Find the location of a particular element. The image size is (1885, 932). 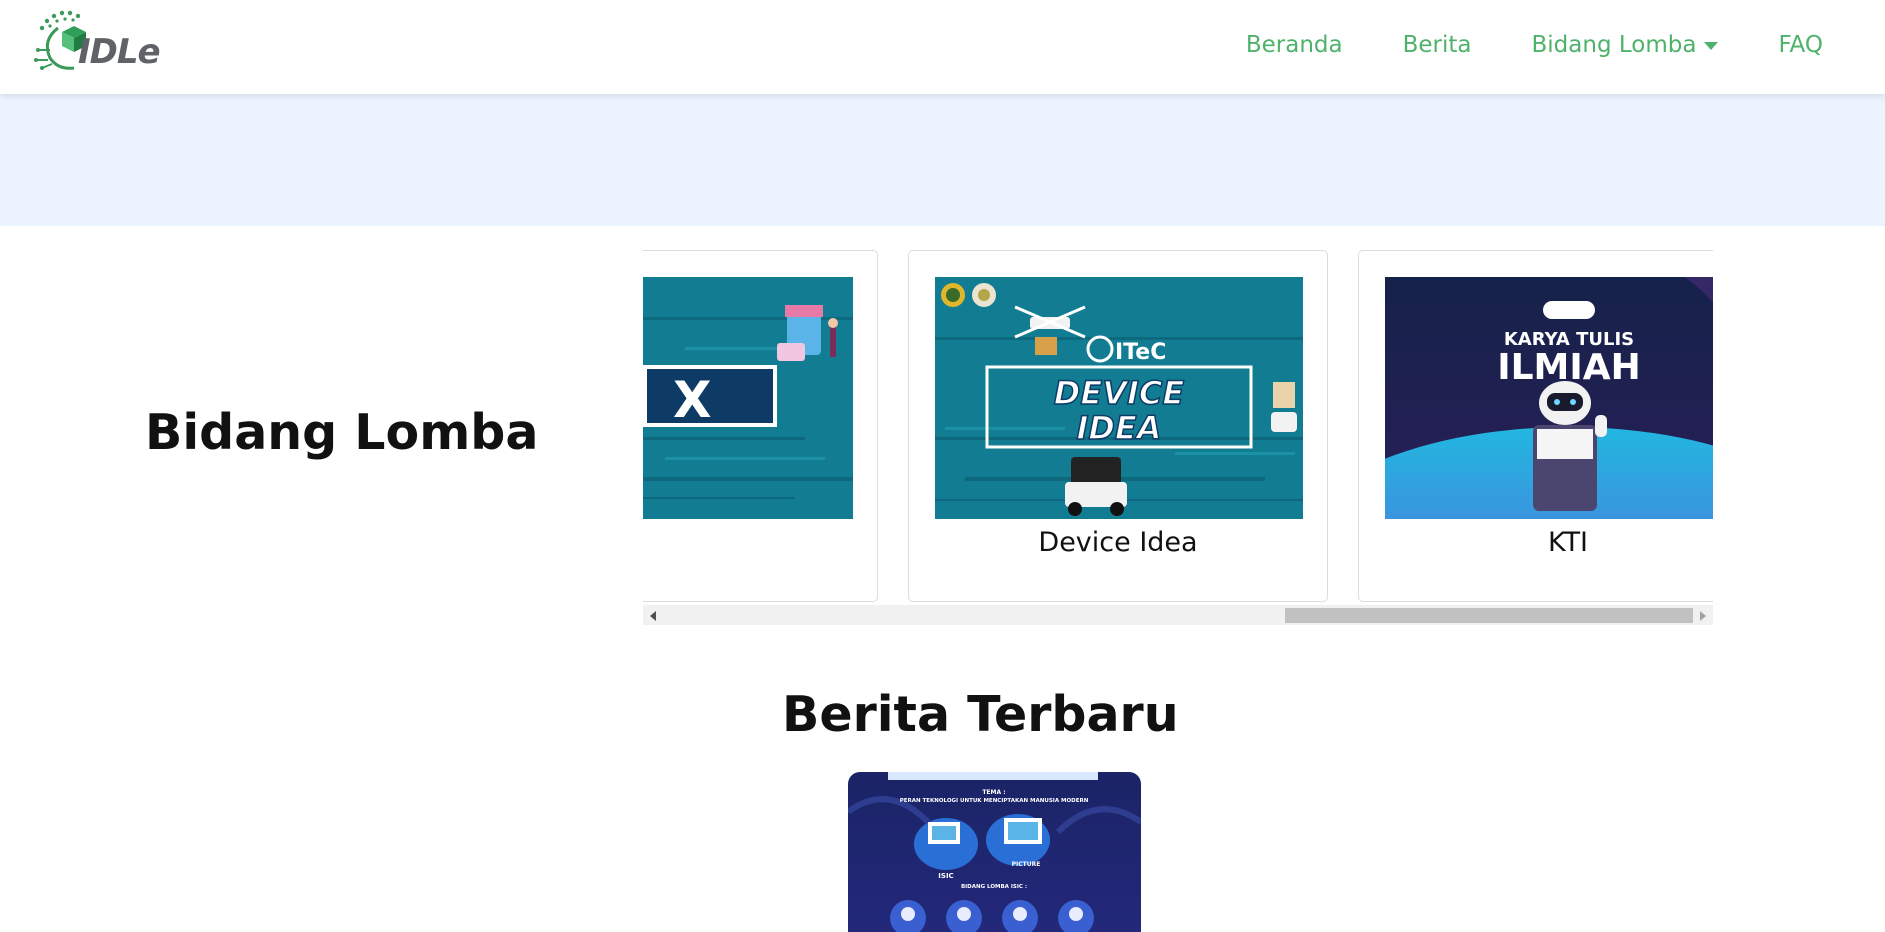

navbar: IDLe Beranda Berita Bidang Lomba FAQ is located at coordinates (942, 47).